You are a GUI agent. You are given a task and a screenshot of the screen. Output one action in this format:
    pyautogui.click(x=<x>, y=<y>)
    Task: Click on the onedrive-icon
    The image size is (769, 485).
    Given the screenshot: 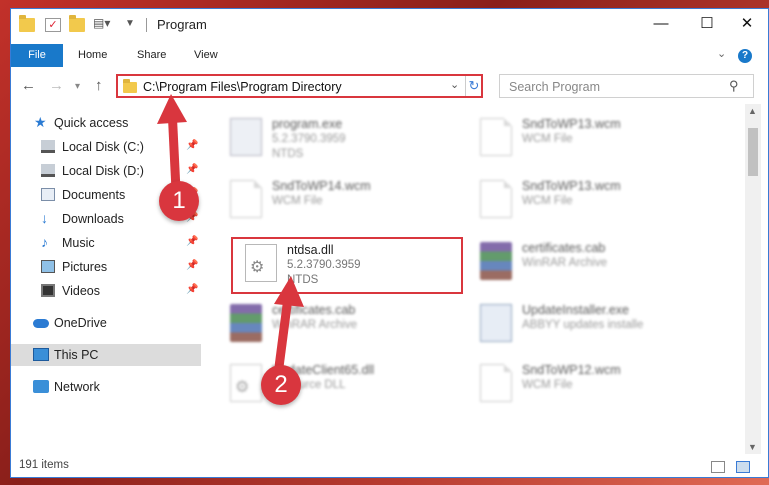 What is the action you would take?
    pyautogui.click(x=41, y=323)
    